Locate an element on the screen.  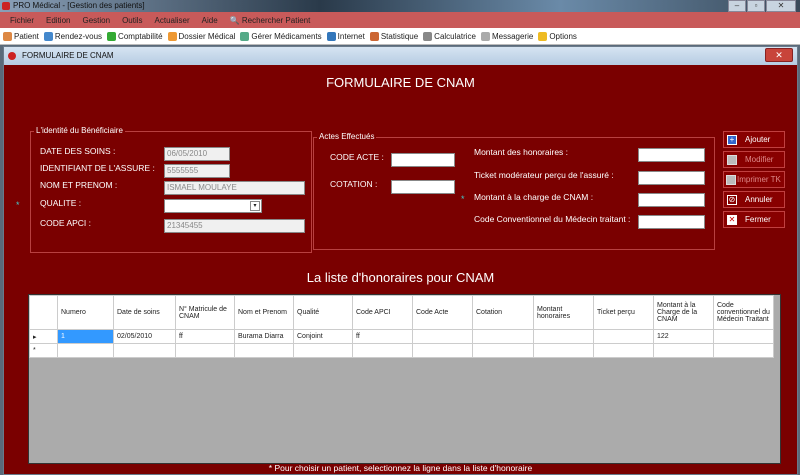
table-row: ▸ 1 02/05/2010 ff Burama Diarra Conjoint ff 122 is located at coordinates (401, 336).